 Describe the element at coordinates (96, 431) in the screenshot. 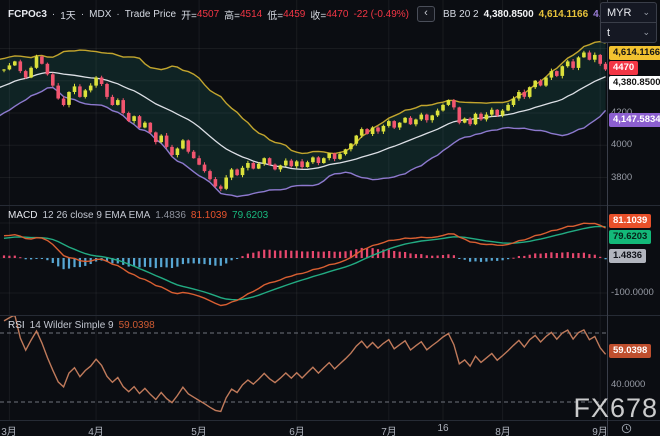

I see `time-tick-label: 4月` at that location.